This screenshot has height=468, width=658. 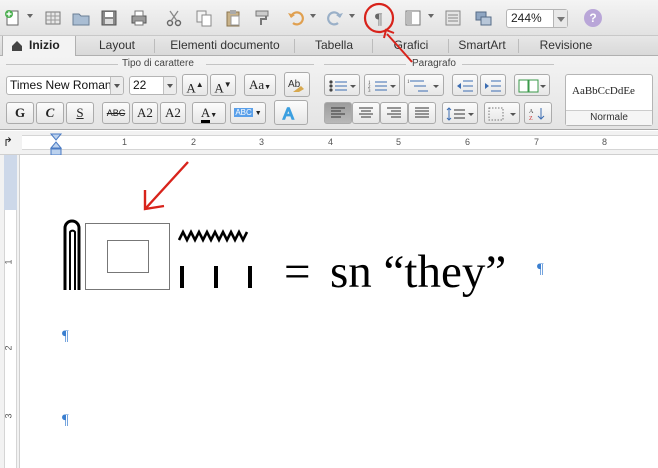 I want to click on missing-glyph-inner, so click(x=128, y=256).